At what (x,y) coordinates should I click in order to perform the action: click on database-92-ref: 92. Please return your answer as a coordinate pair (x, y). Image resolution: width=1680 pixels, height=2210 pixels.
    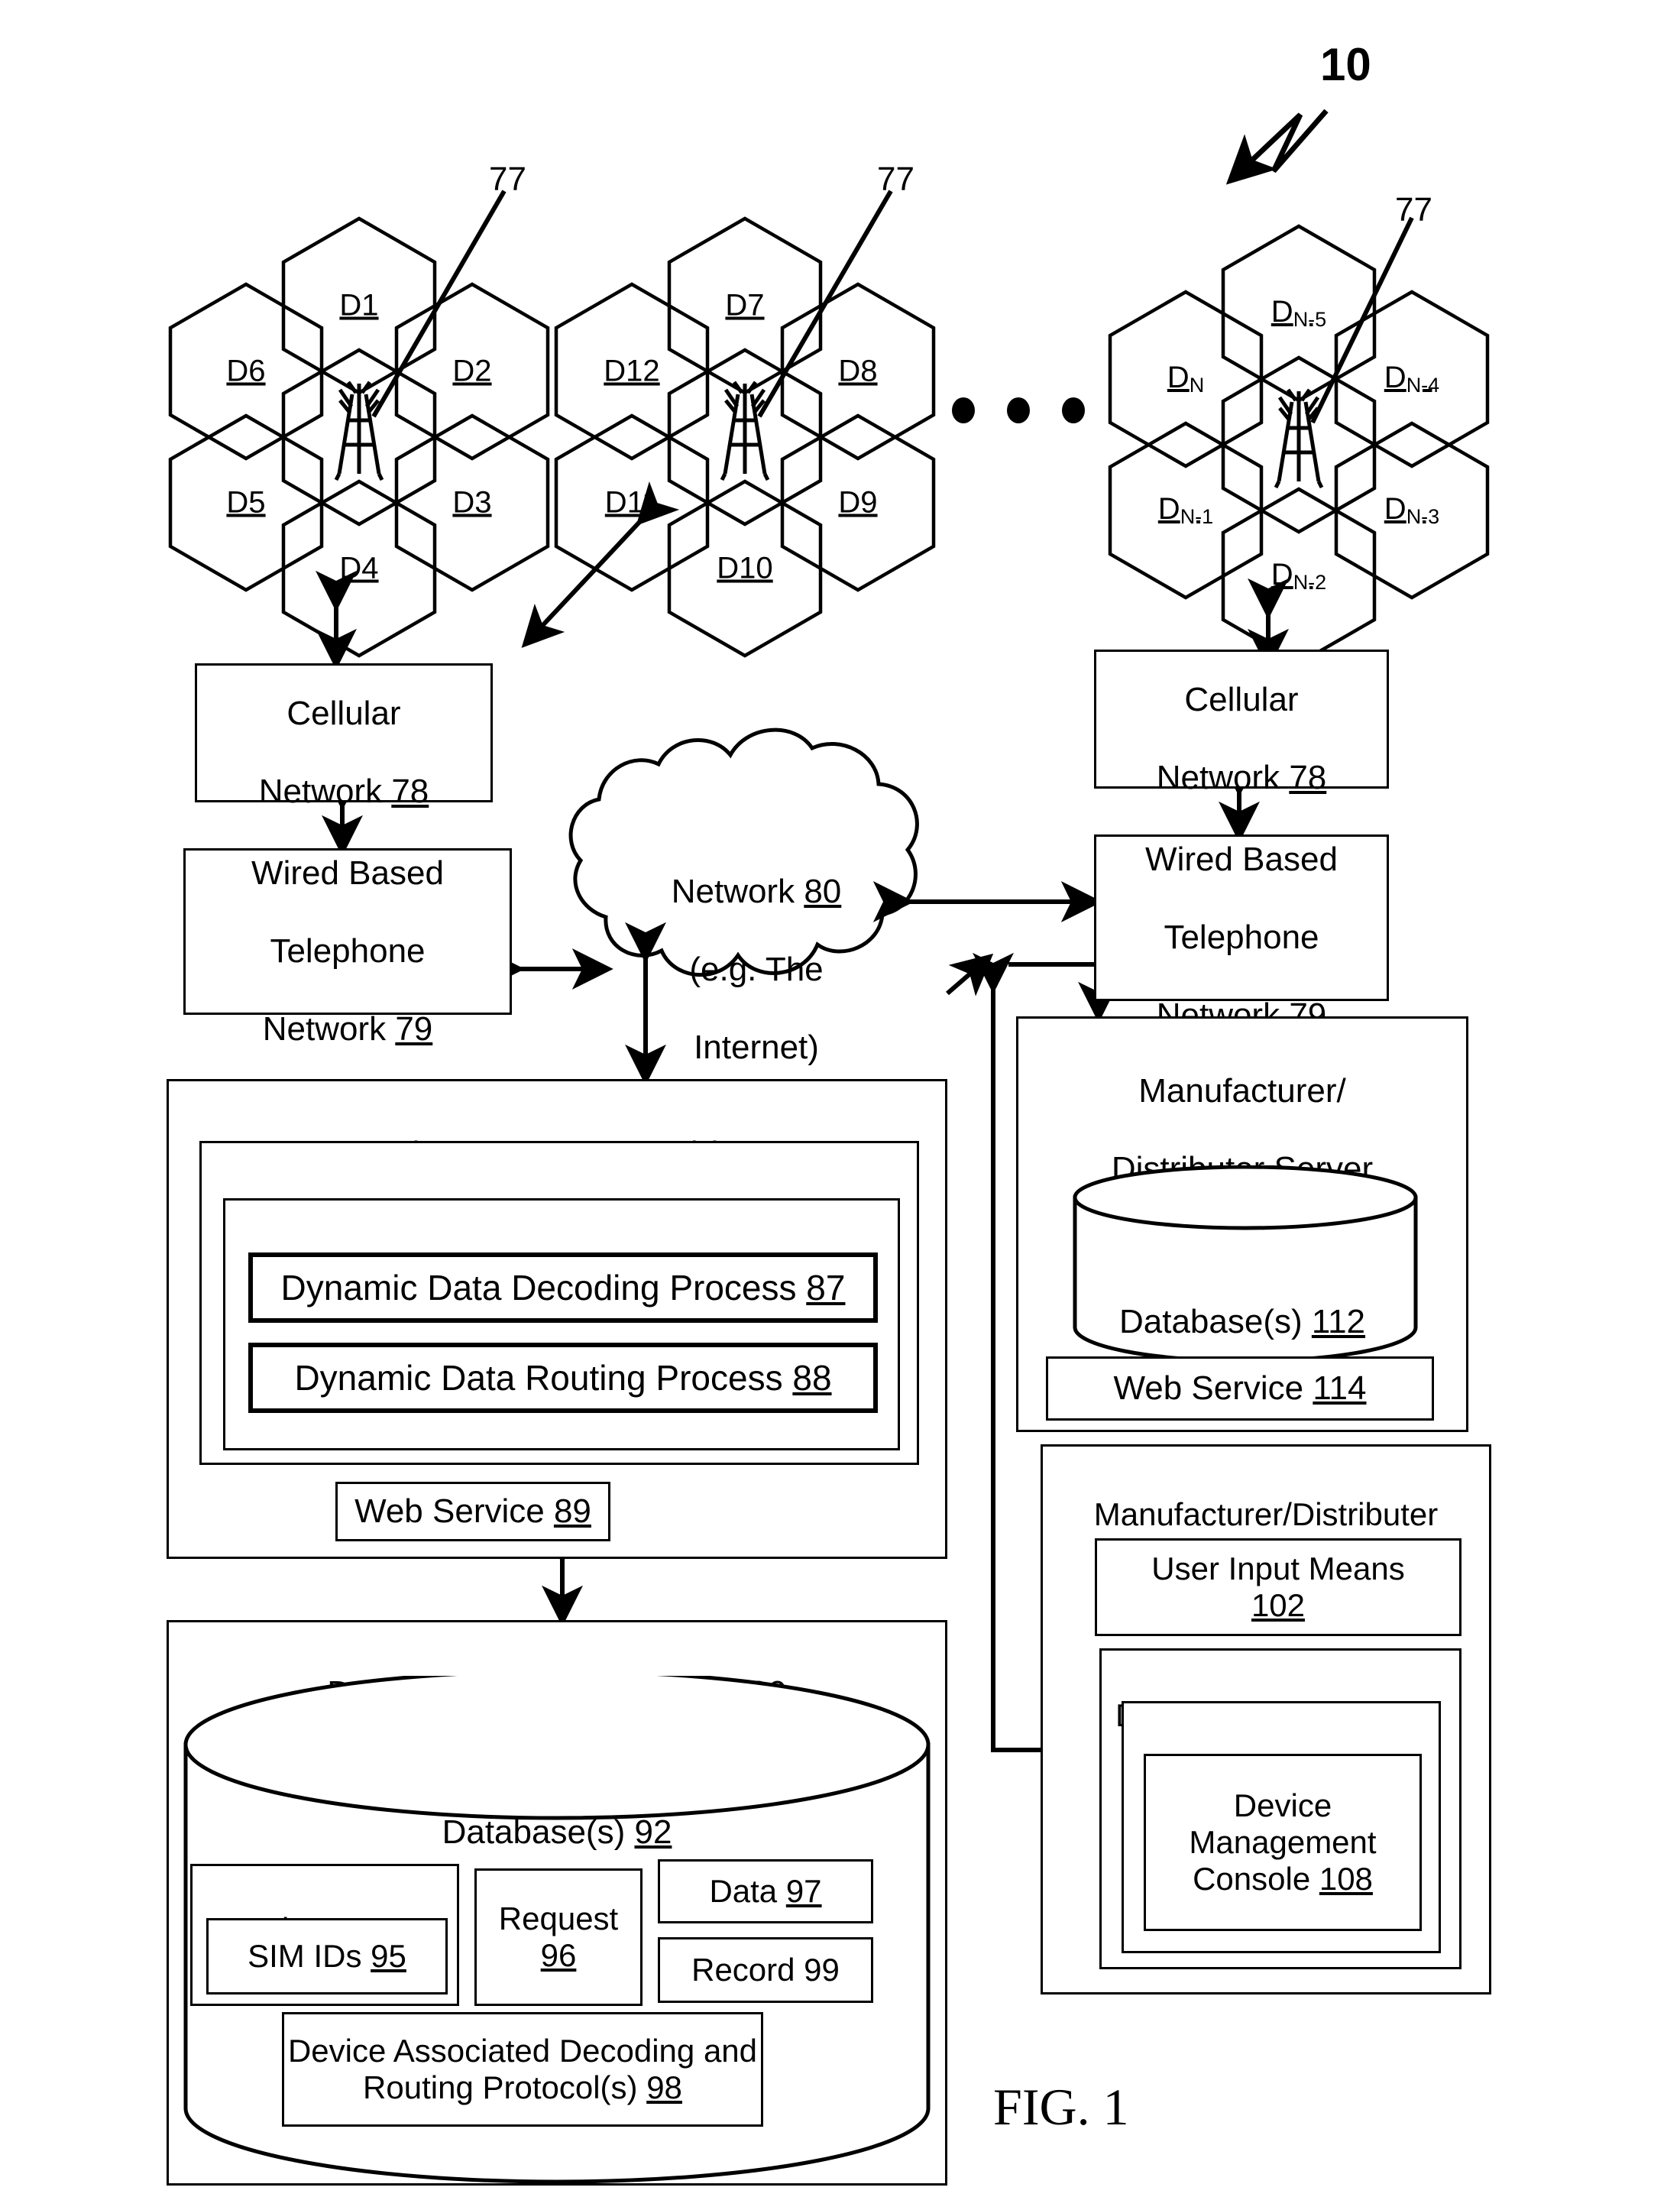
    Looking at the image, I should click on (653, 1832).